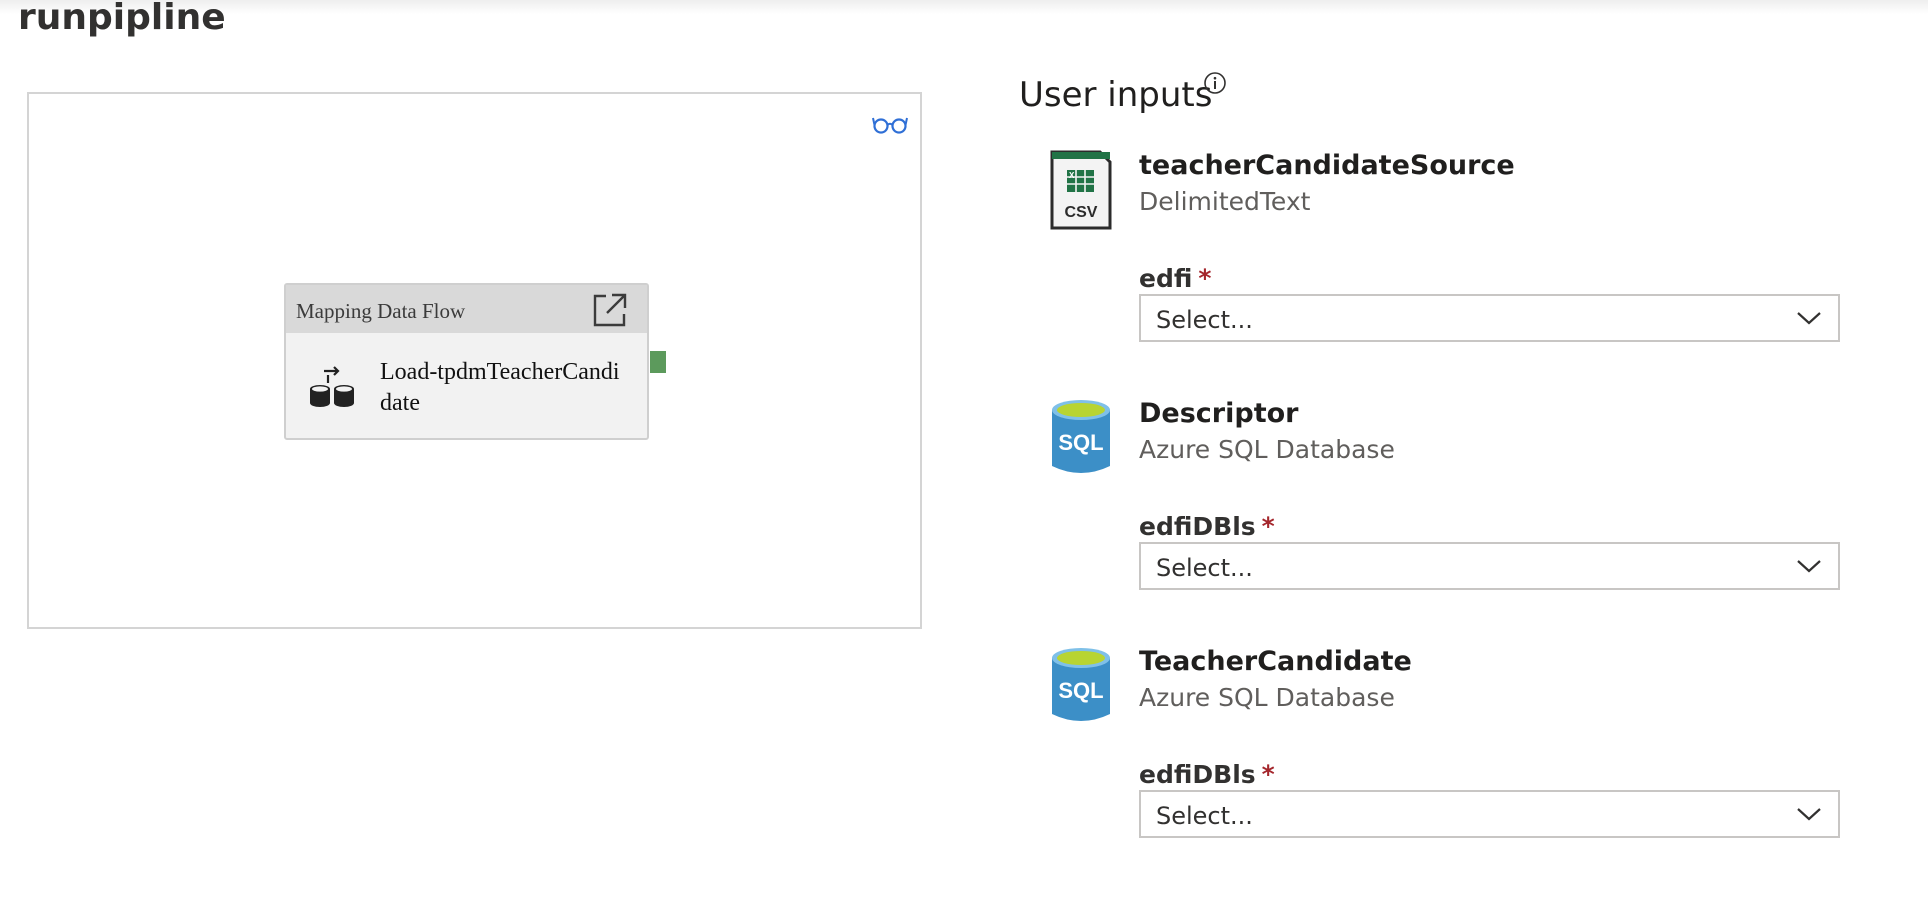  Describe the element at coordinates (381, 311) in the screenshot. I see `activity-type-label: Mapping Data Flow` at that location.